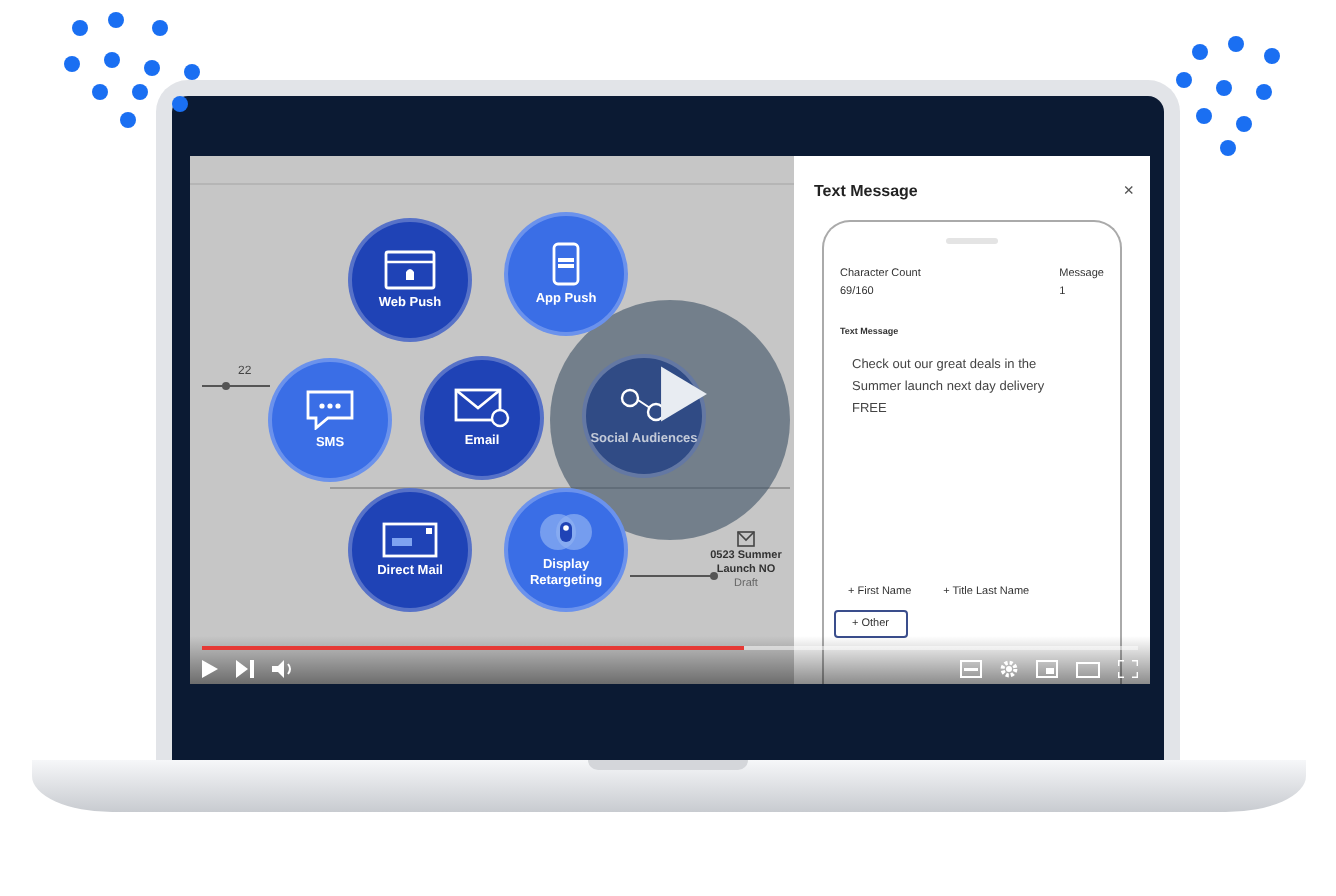  Describe the element at coordinates (1047, 669) in the screenshot. I see `miniplayer-icon` at that location.